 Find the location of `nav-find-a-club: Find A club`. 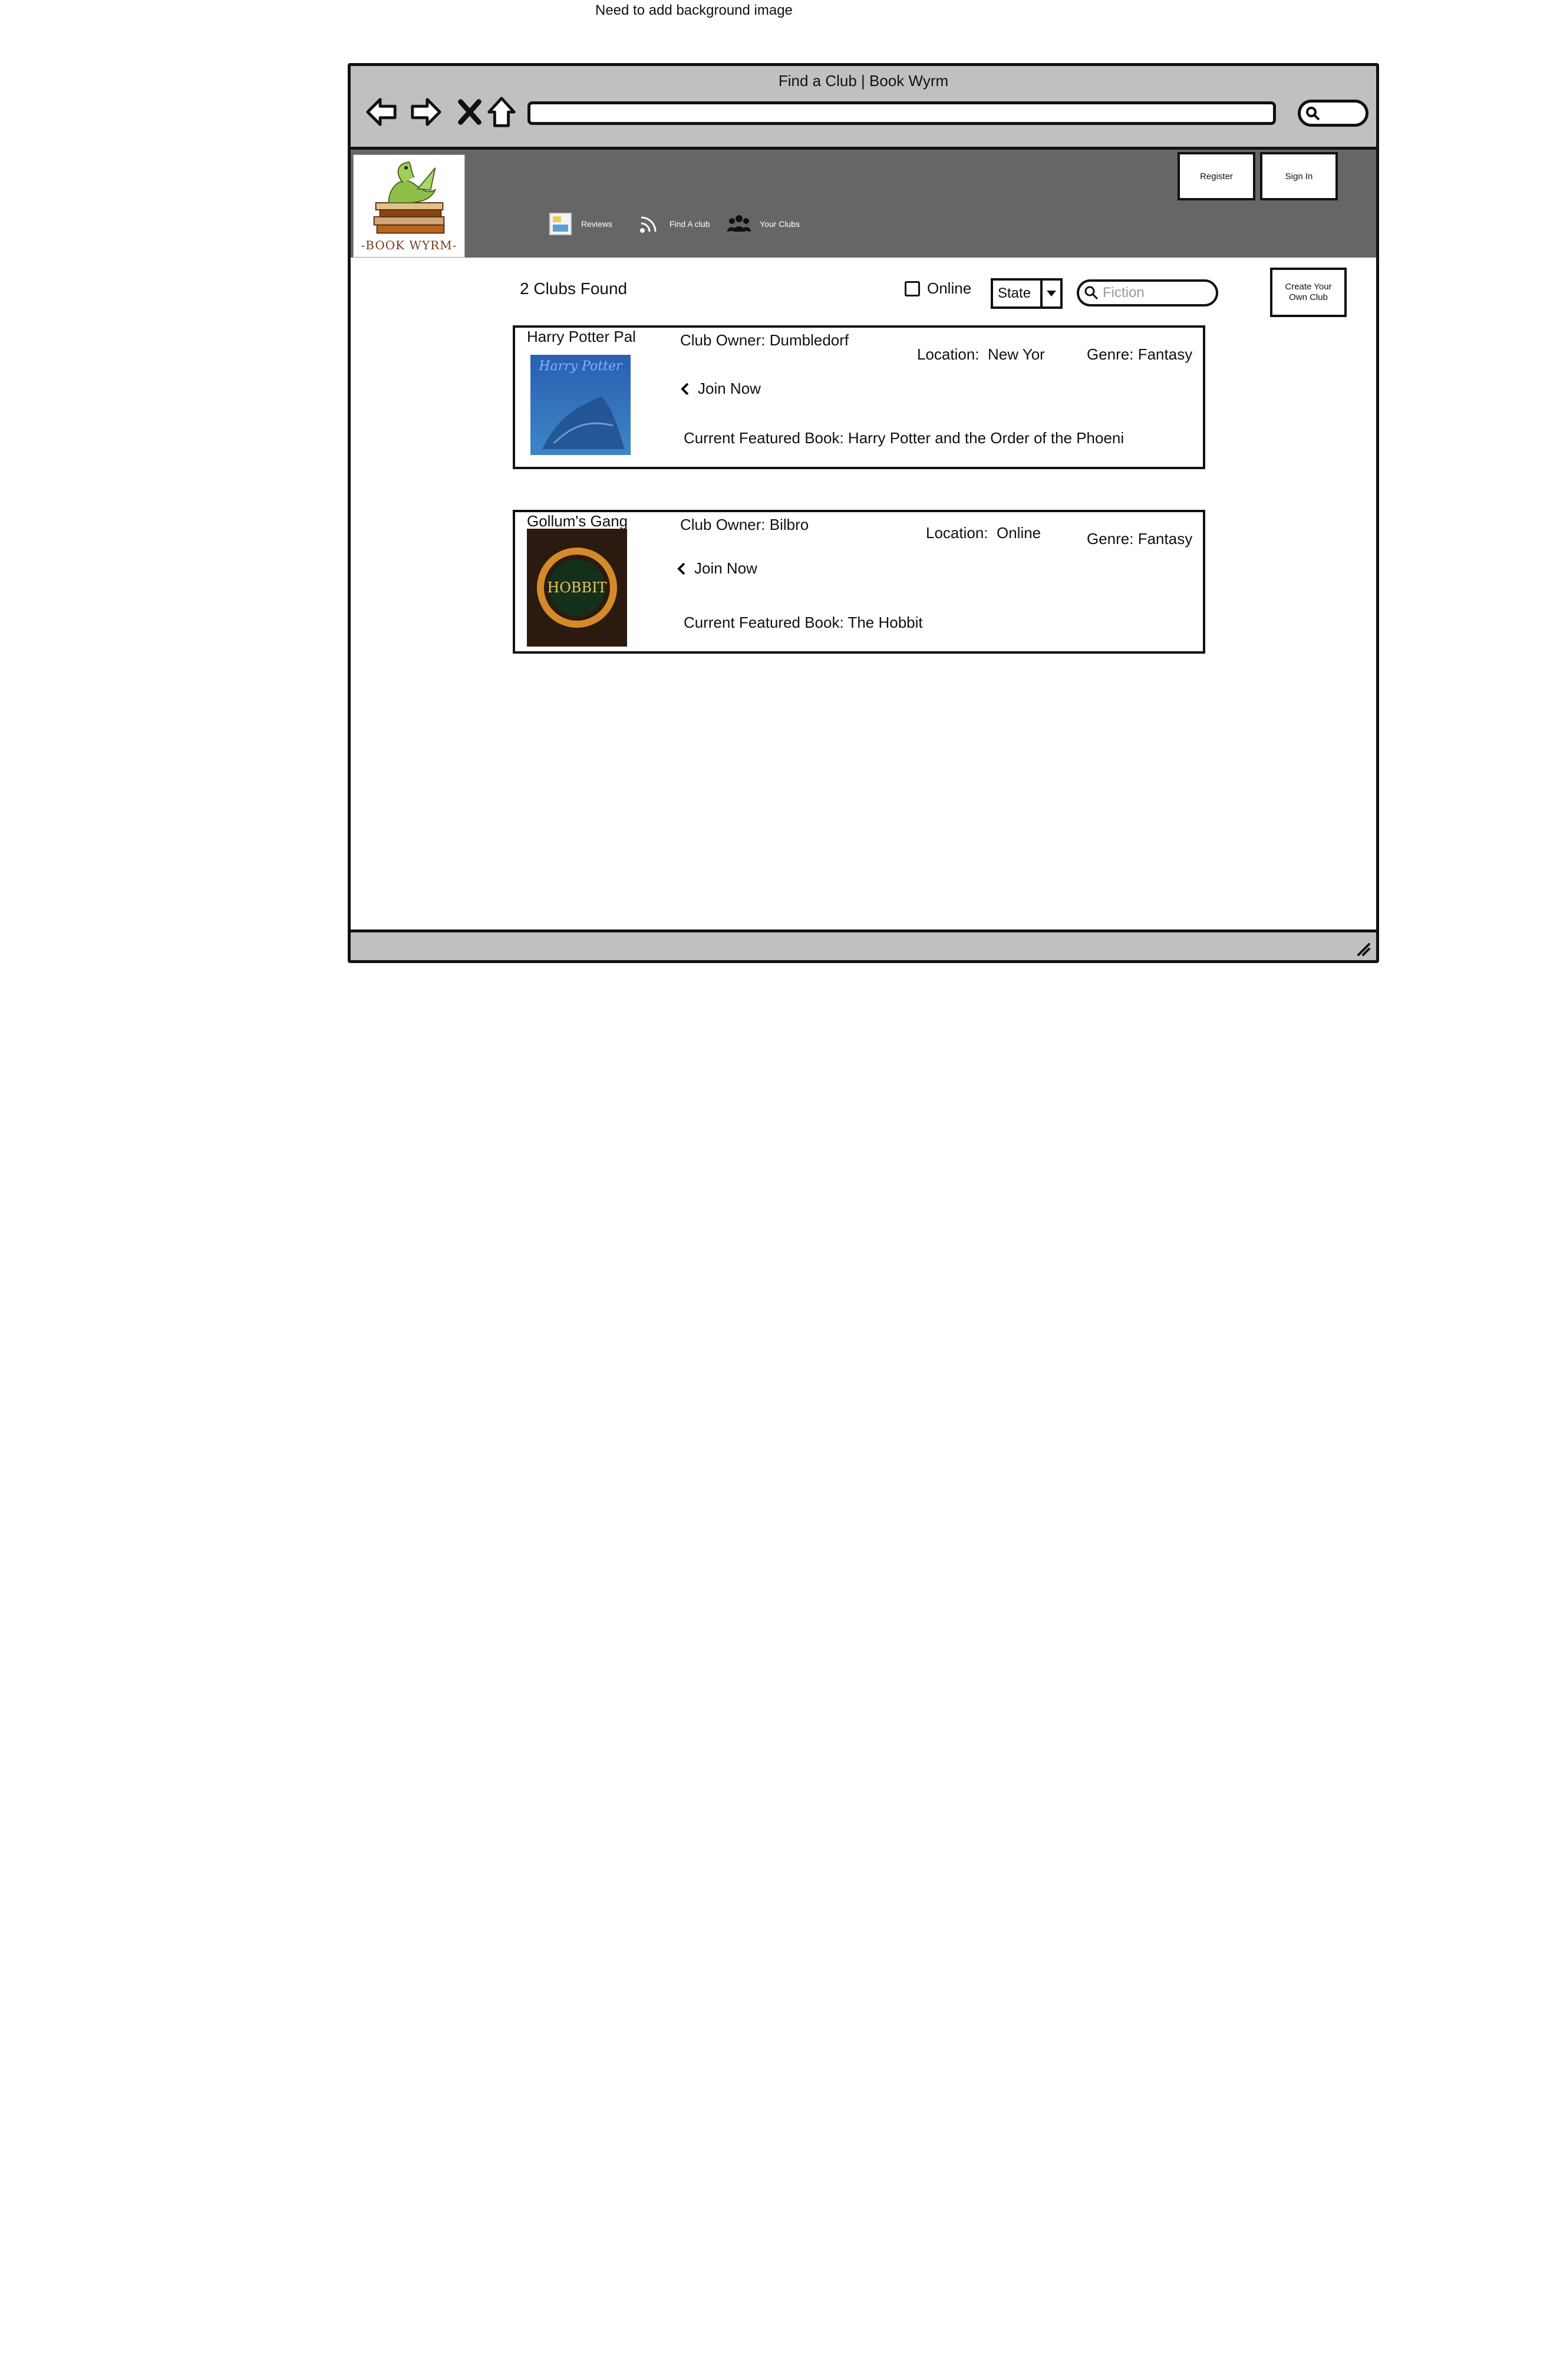

nav-find-a-club: Find A club is located at coordinates (673, 224).